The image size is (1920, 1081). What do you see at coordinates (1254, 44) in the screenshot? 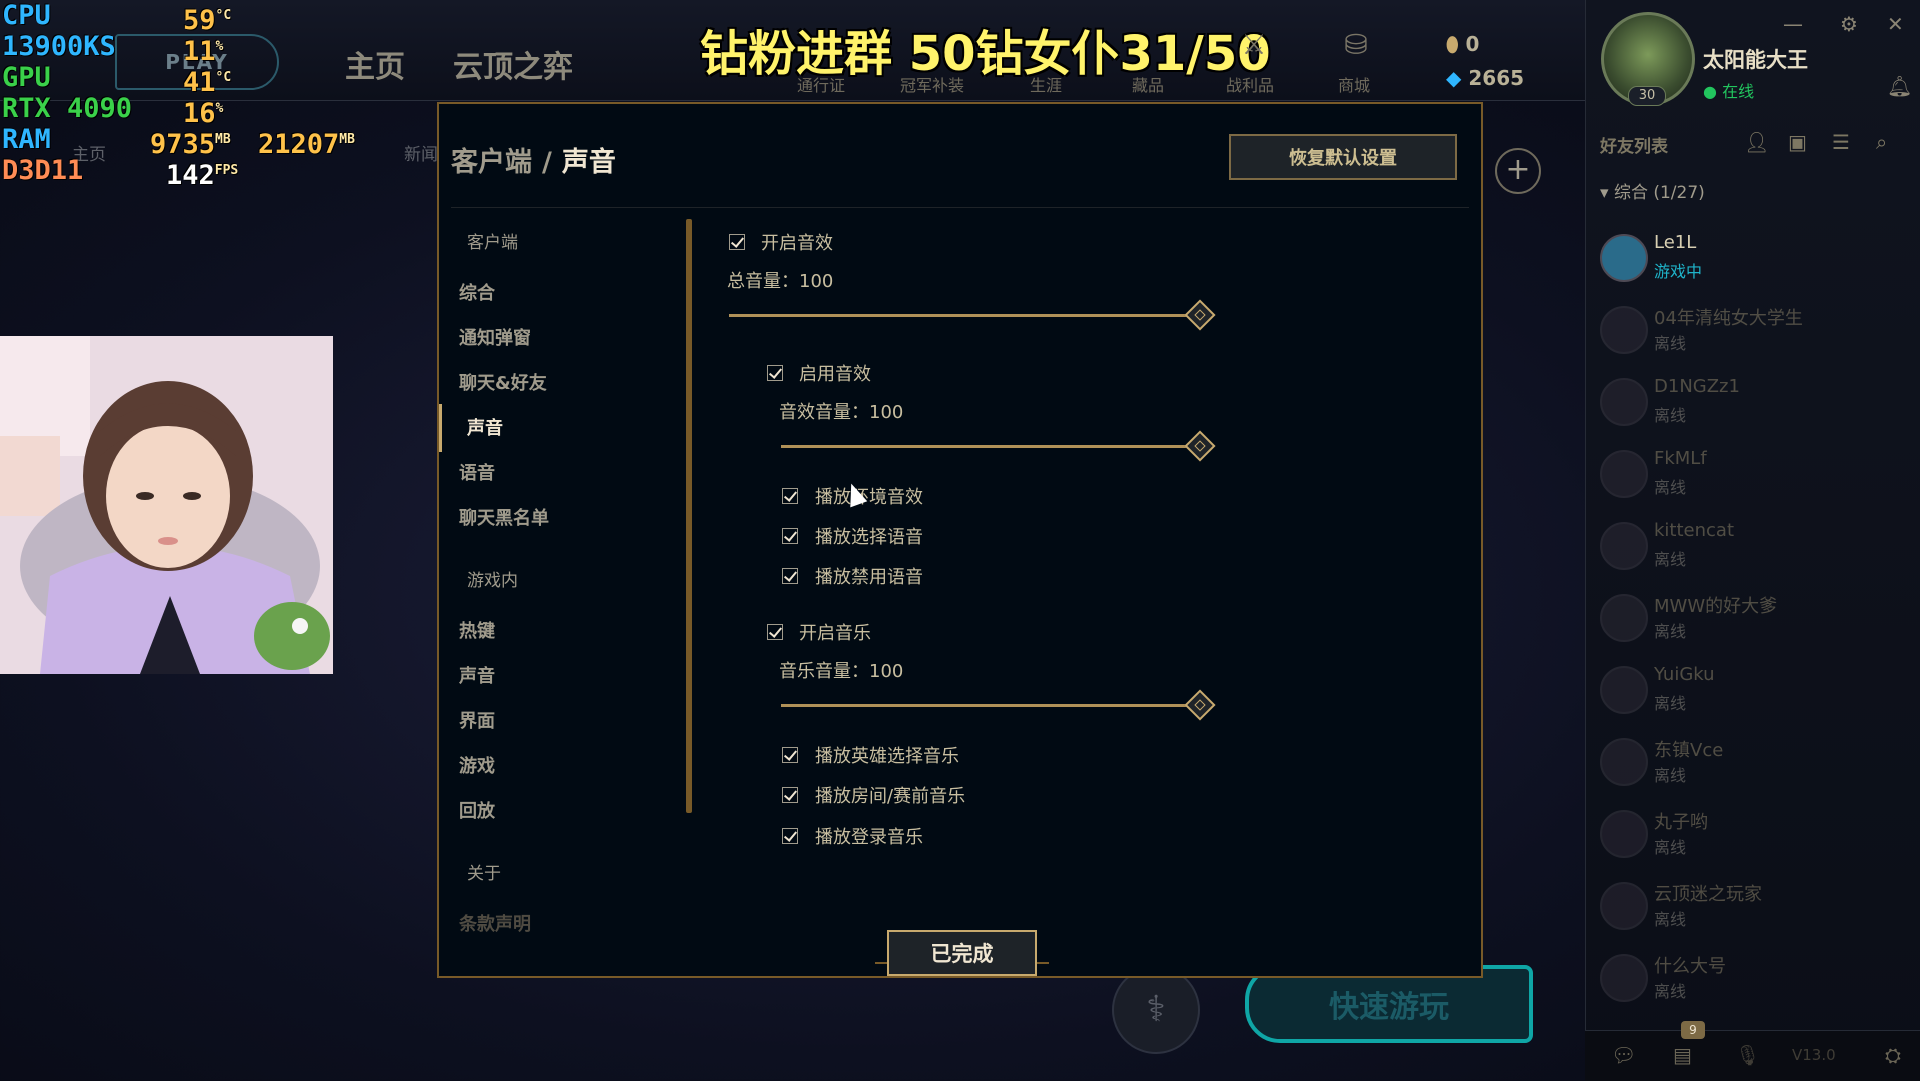
I see `loot-icon: ⚔` at bounding box center [1254, 44].